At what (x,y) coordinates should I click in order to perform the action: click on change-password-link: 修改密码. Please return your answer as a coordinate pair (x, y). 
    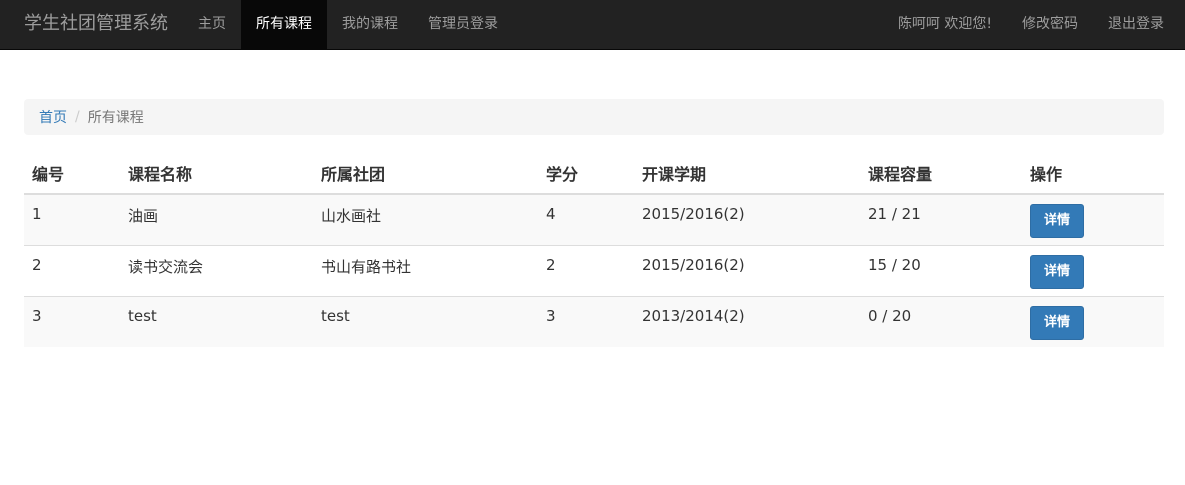
    Looking at the image, I should click on (1050, 25).